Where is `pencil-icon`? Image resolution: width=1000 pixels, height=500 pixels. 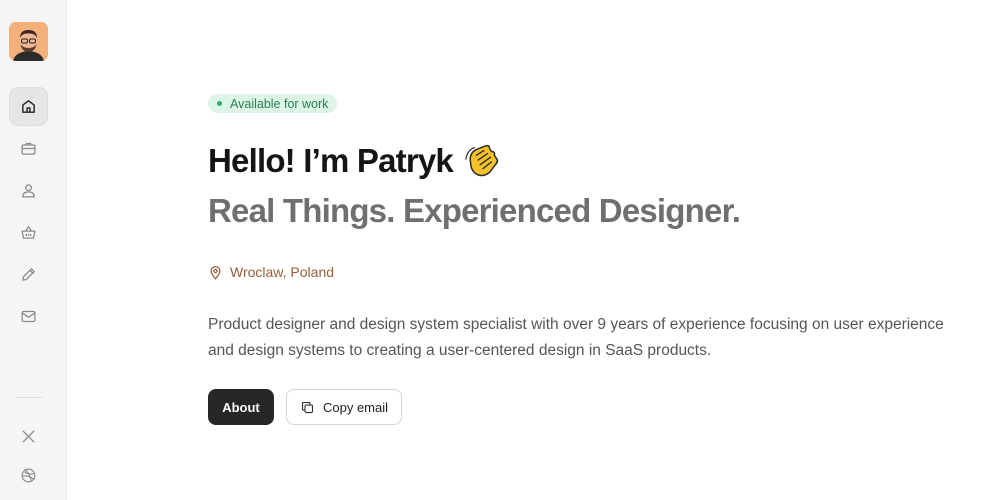
pencil-icon is located at coordinates (28, 274).